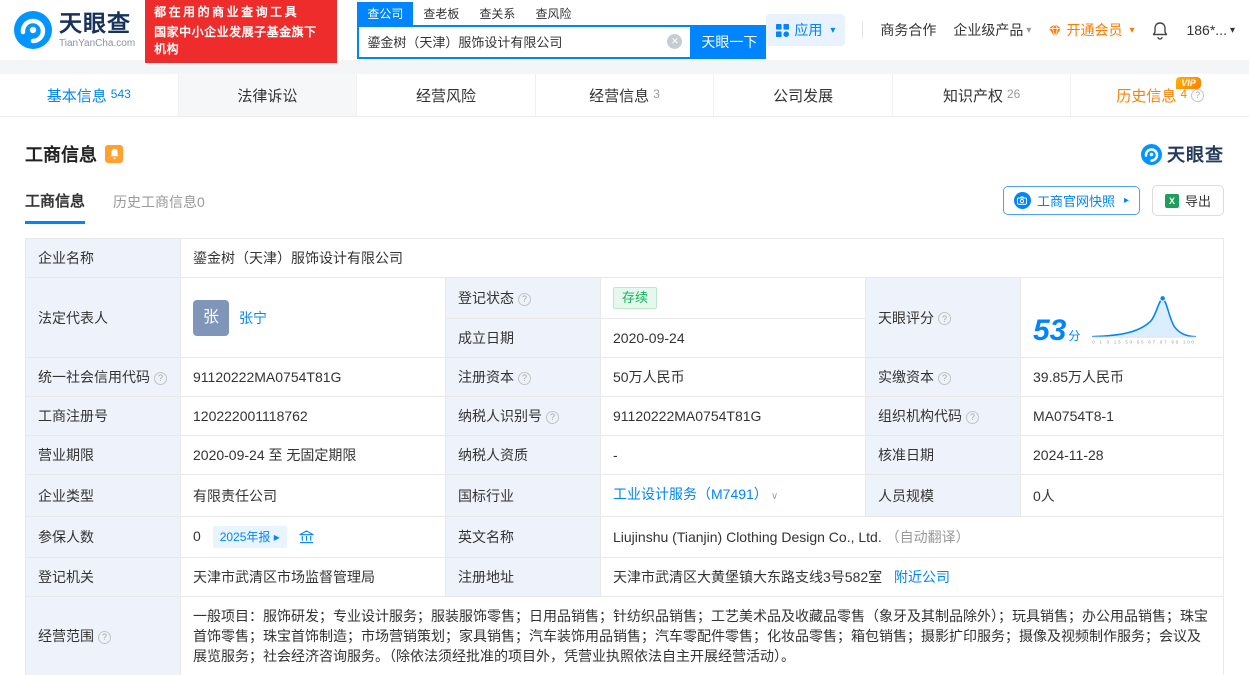 The width and height of the screenshot is (1249, 675). What do you see at coordinates (103, 495) in the screenshot?
I see `company-type-label: 企业类型` at bounding box center [103, 495].